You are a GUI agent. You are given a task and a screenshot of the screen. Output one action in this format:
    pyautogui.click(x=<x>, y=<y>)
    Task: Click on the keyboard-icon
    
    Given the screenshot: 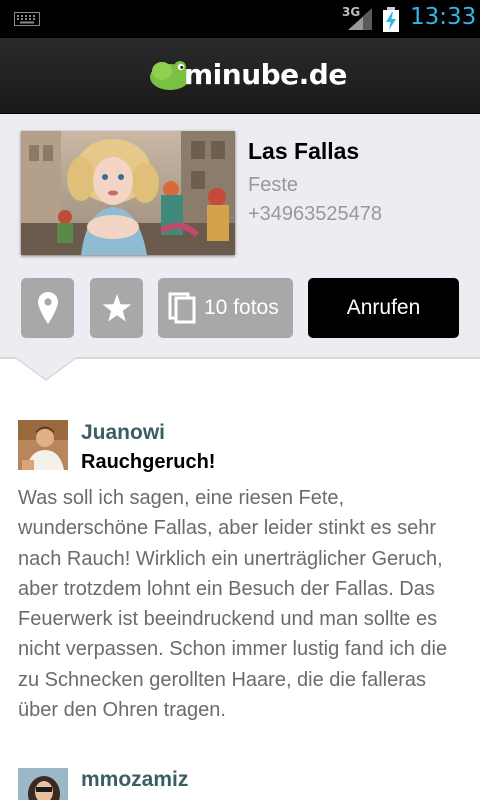 What is the action you would take?
    pyautogui.click(x=27, y=19)
    